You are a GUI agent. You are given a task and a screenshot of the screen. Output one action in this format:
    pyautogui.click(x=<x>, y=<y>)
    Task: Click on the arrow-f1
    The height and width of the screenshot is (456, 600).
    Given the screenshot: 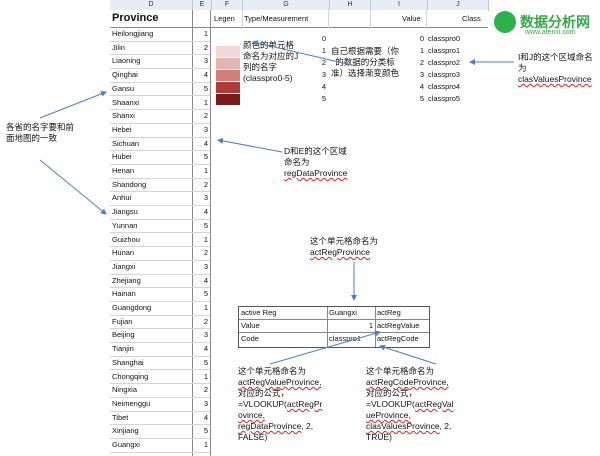 What is the action you would take?
    pyautogui.click(x=325, y=347)
    